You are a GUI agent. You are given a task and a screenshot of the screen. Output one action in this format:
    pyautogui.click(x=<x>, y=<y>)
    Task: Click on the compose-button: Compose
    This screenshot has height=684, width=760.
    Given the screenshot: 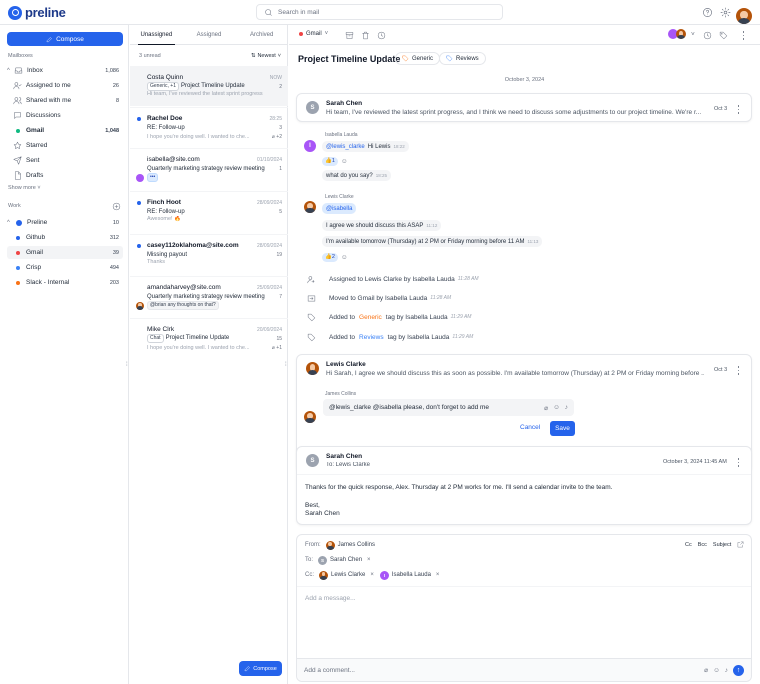 What is the action you would take?
    pyautogui.click(x=65, y=39)
    